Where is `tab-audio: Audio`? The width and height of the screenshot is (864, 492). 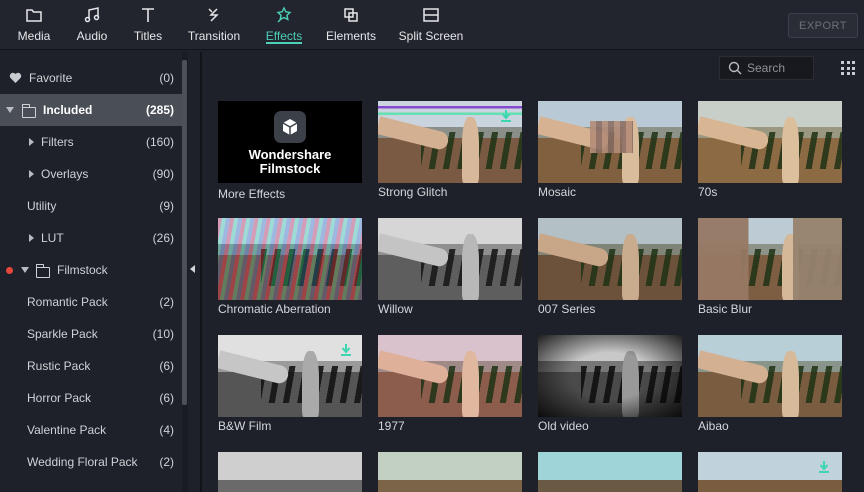
tab-audio: Audio is located at coordinates (92, 25).